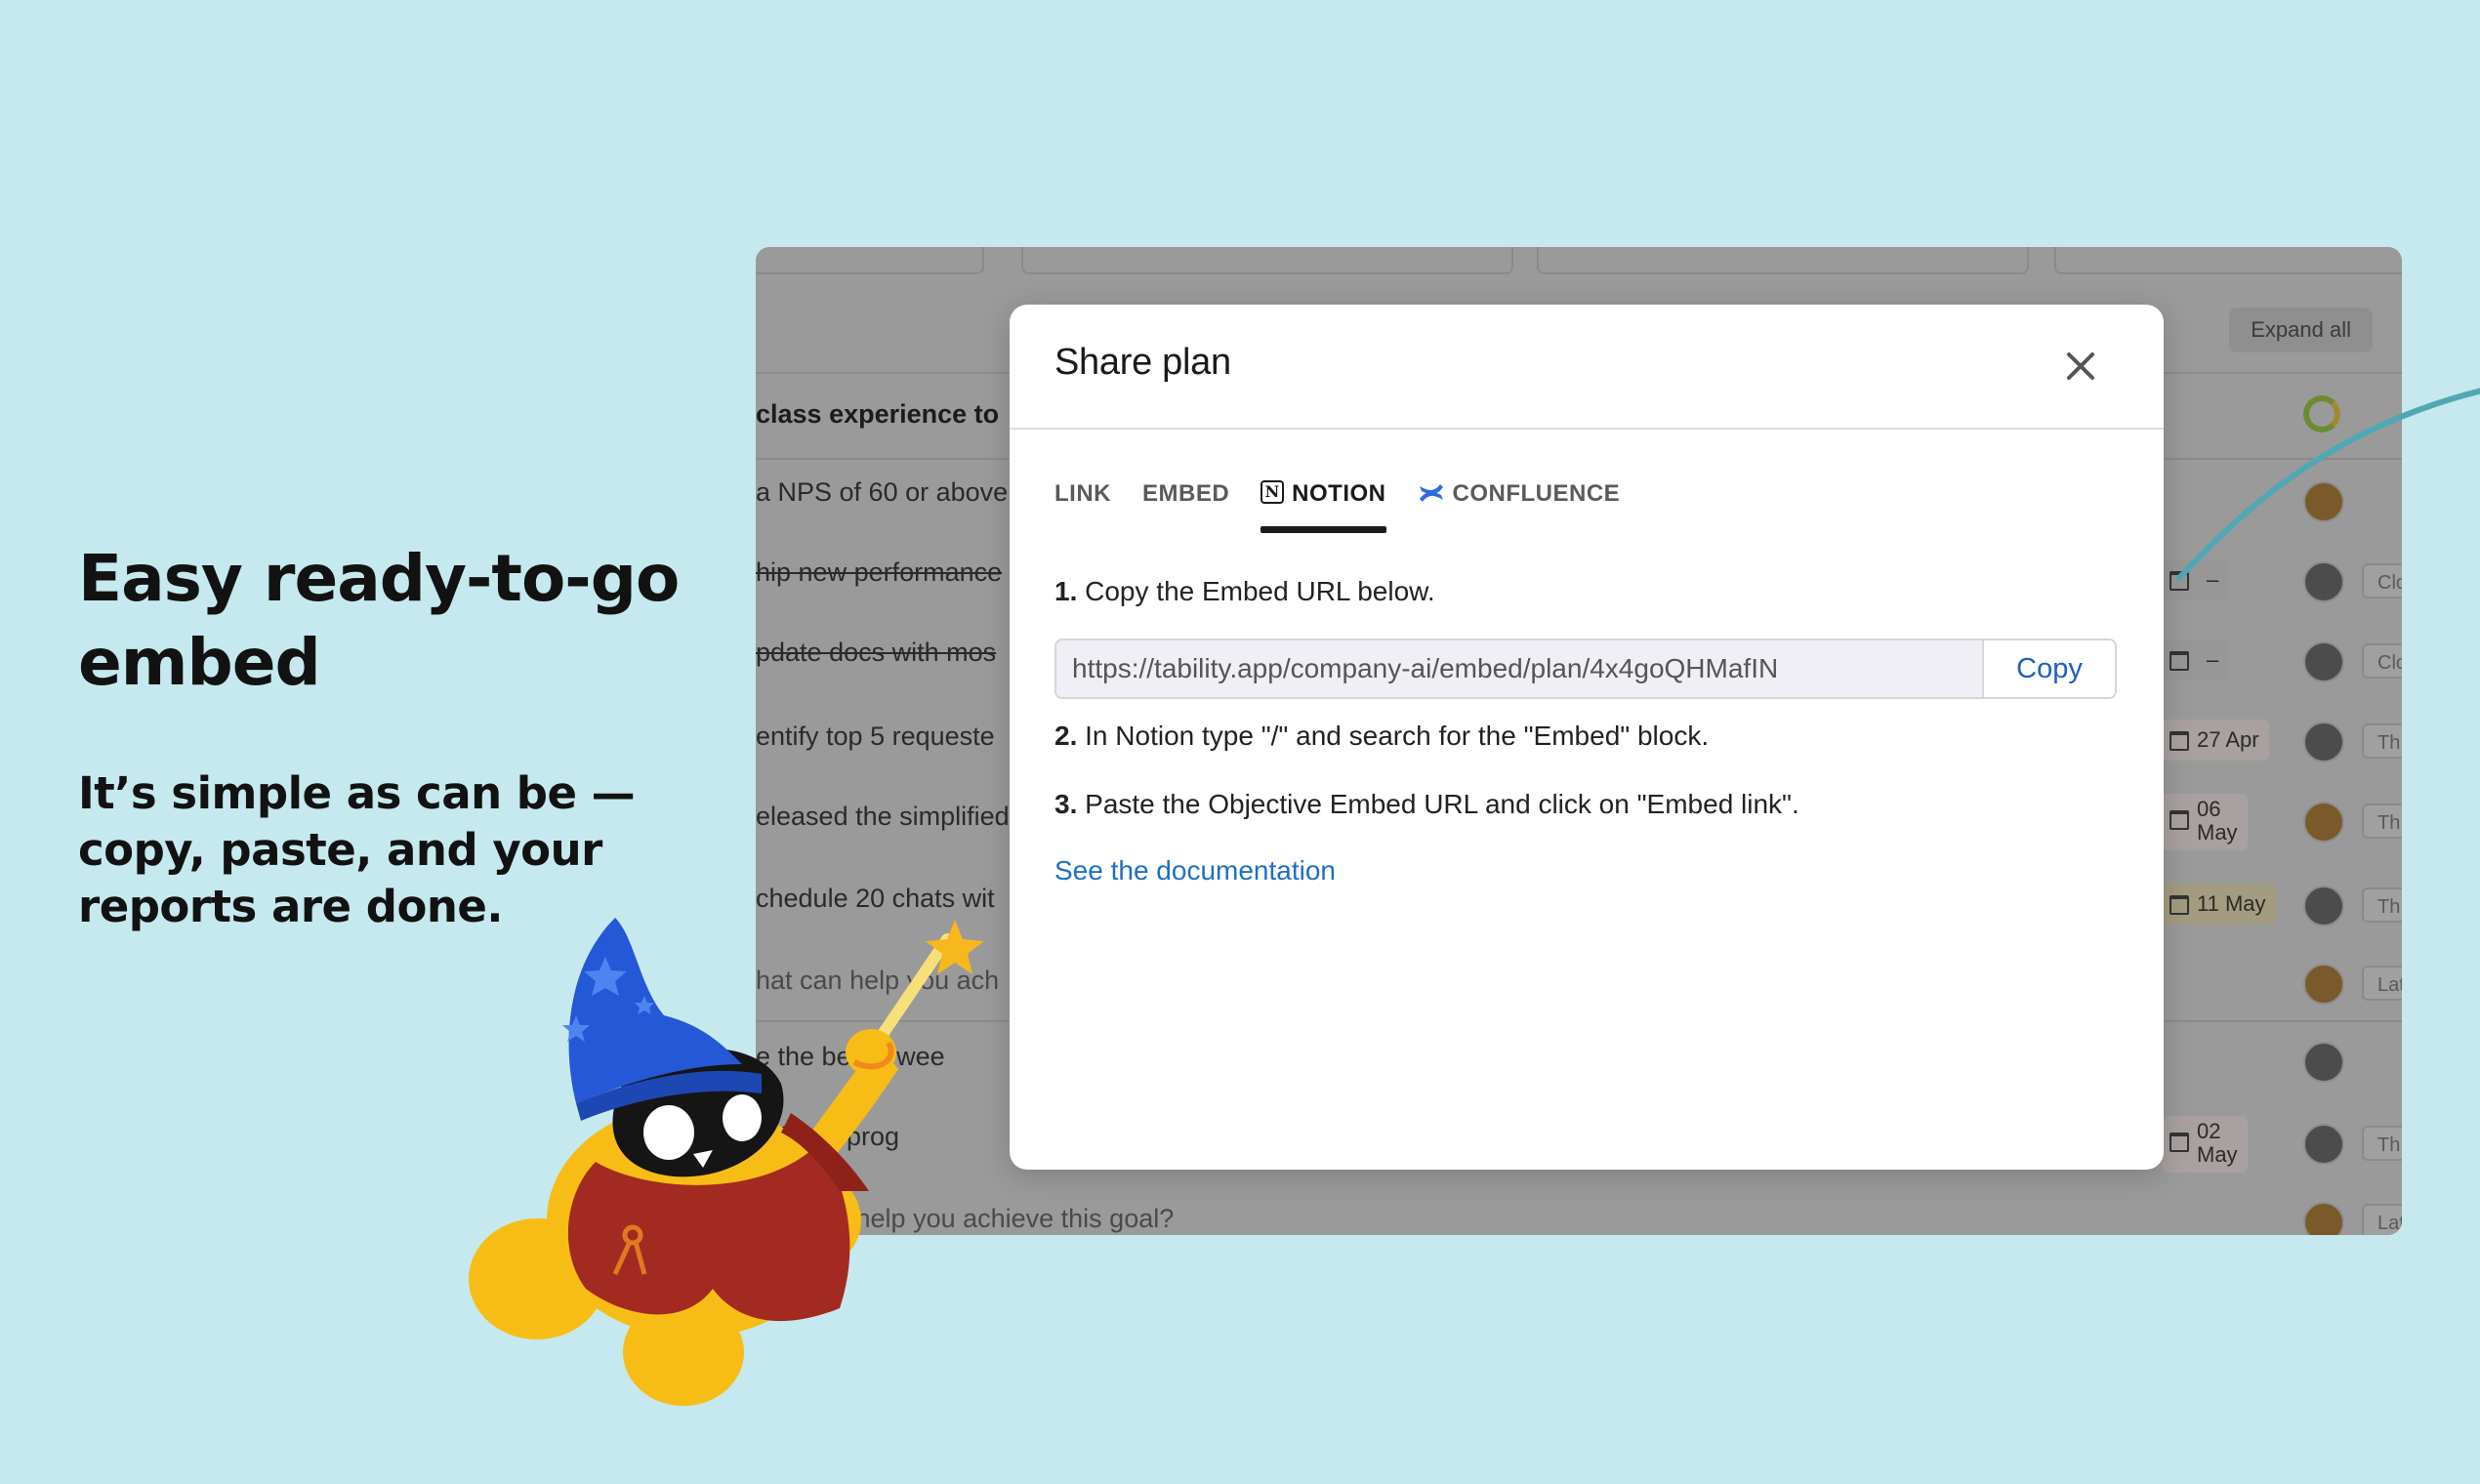 This screenshot has width=2480, height=1484. I want to click on due-date-badge: 02 May, so click(2205, 1145).